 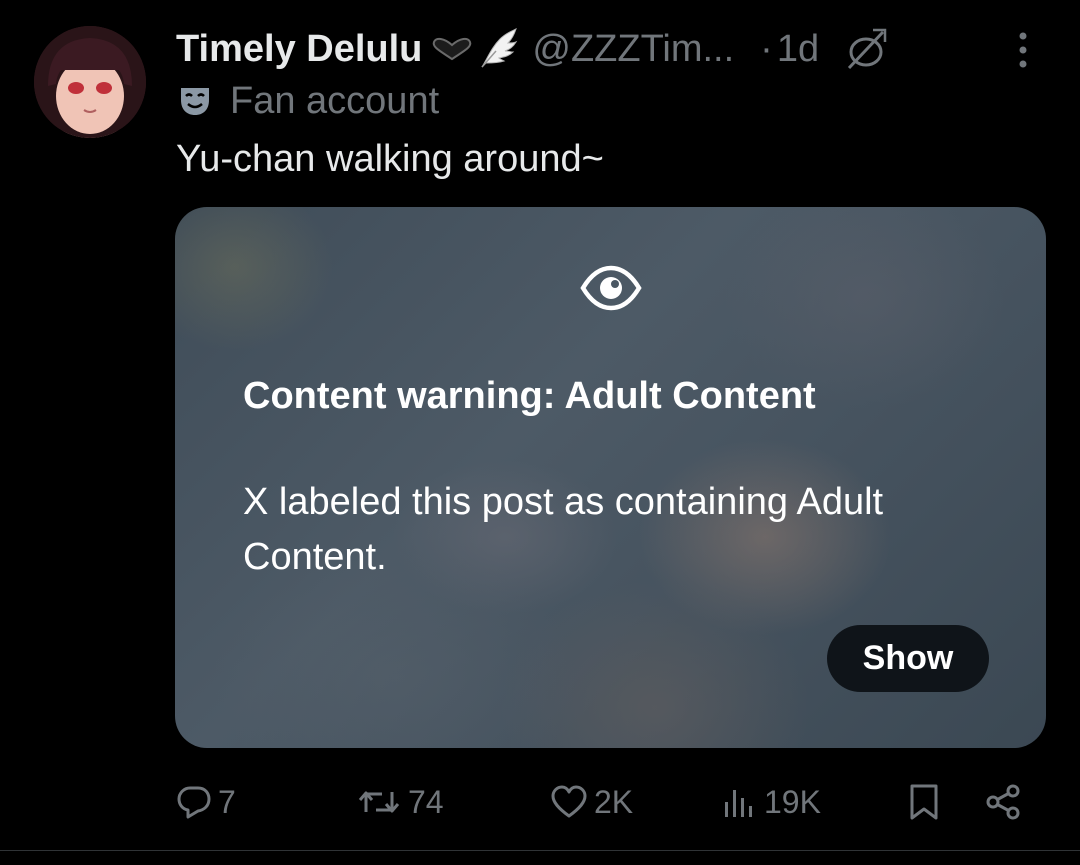 I want to click on author-name: Timely Delulu, so click(x=299, y=49).